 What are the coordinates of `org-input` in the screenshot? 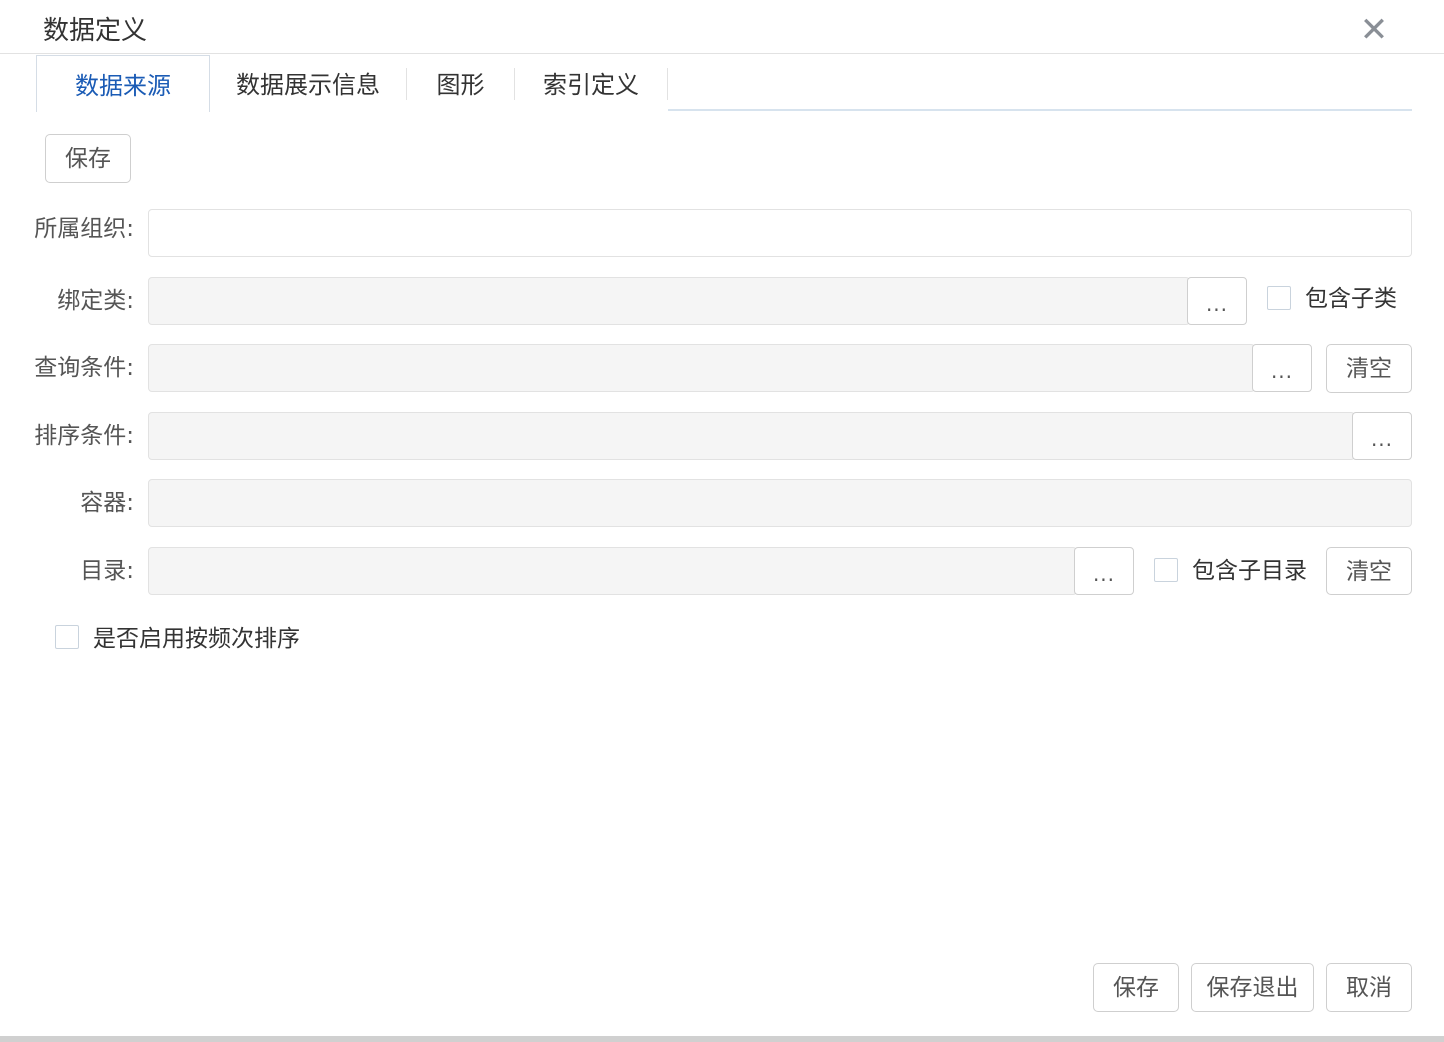 It's located at (780, 233).